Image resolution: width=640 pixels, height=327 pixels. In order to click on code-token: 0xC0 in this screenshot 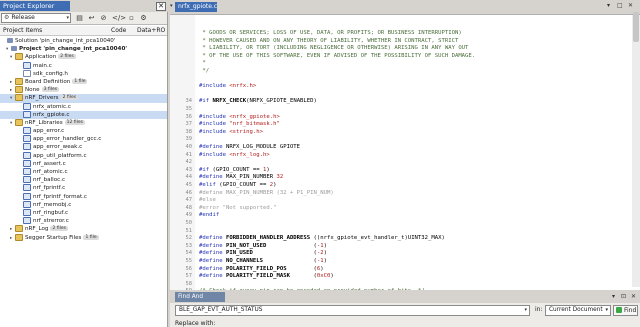, I will do `click(323, 276)`.